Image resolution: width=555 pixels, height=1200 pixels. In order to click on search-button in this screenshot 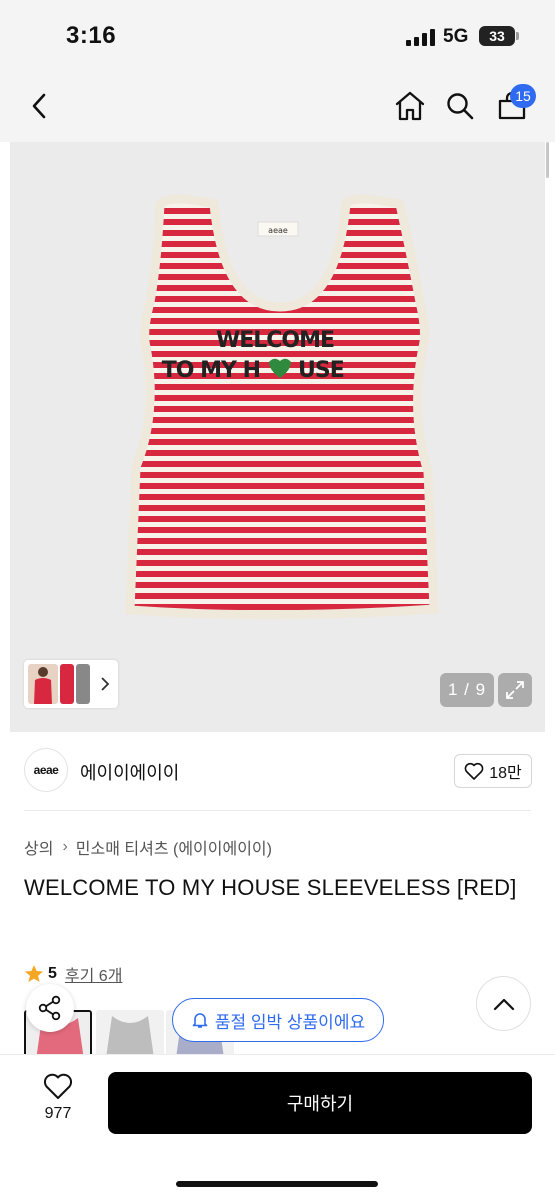, I will do `click(460, 106)`.